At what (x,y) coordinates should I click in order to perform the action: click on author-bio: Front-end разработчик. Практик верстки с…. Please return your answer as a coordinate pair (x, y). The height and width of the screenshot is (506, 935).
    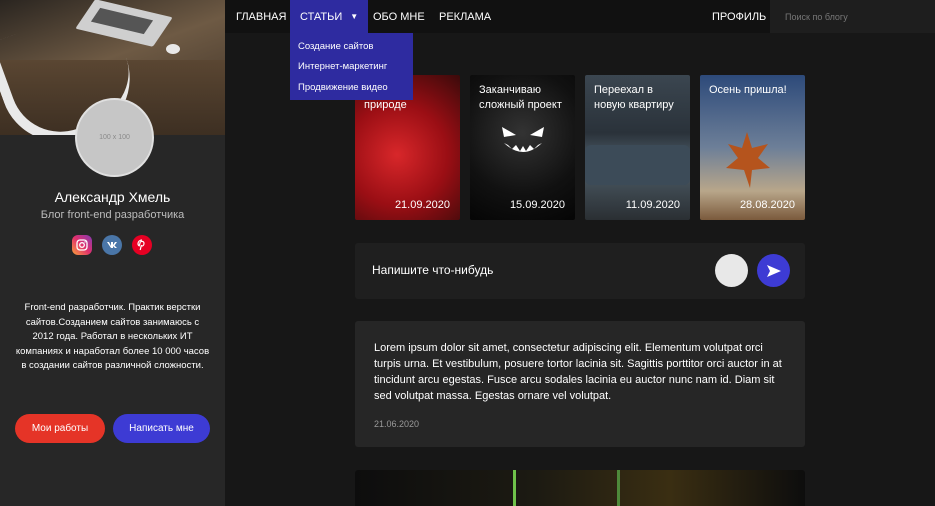
    Looking at the image, I should click on (112, 336).